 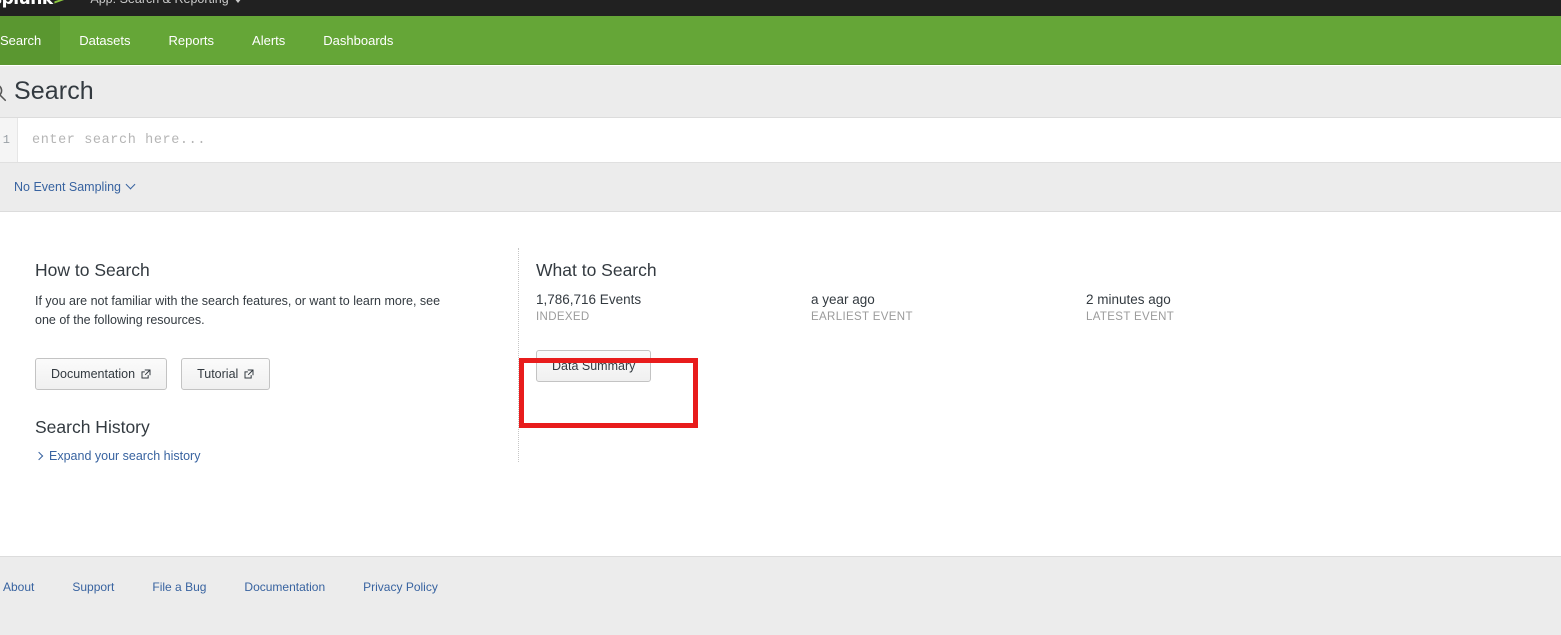 I want to click on column-divider, so click(x=518, y=355).